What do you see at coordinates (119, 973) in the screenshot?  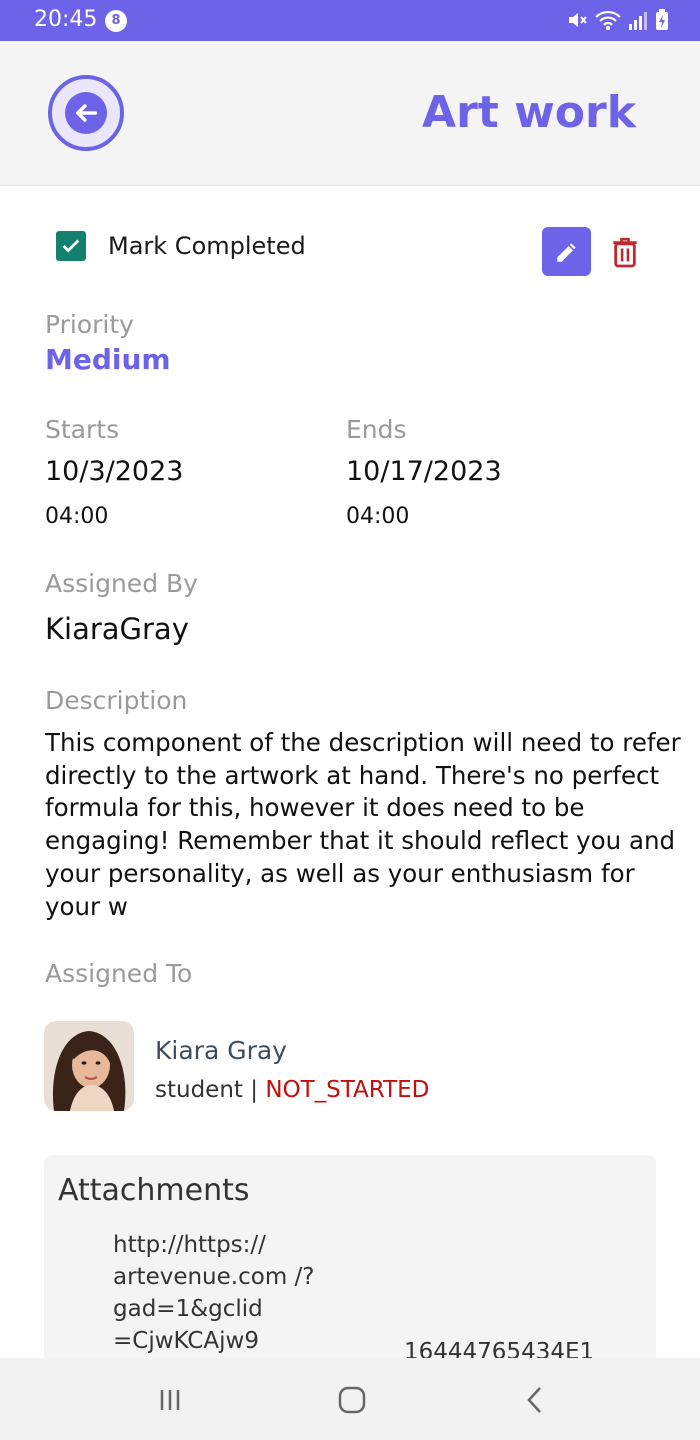 I see `assigned-to-label: Assigned To` at bounding box center [119, 973].